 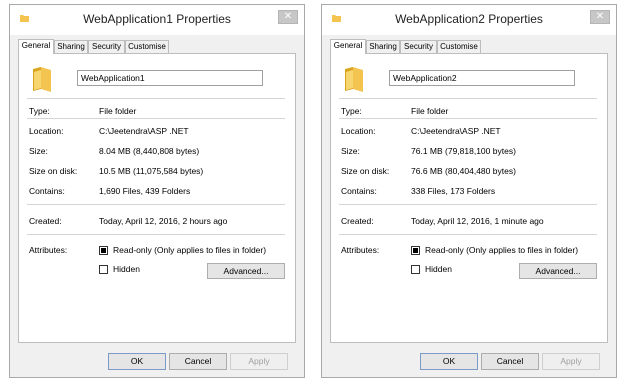 I want to click on size-value: 76.1 MB (79,818,100 bytes), so click(x=463, y=151).